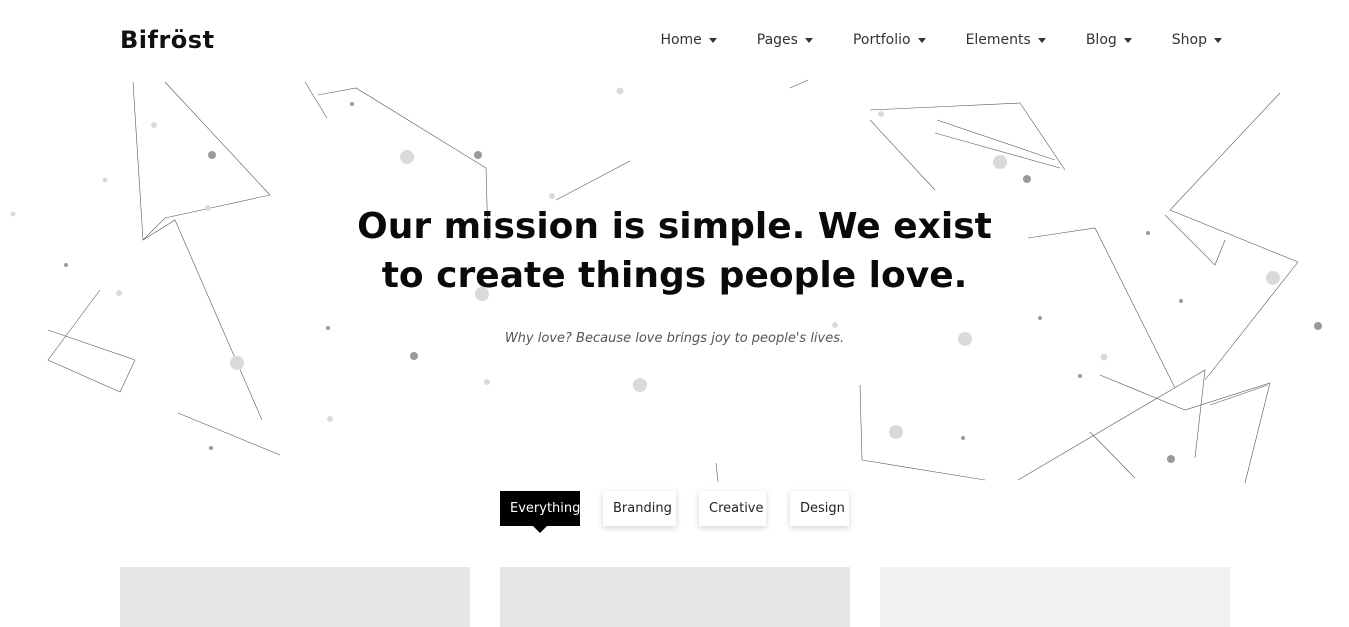 The width and height of the screenshot is (1349, 627). I want to click on nav-item-shop: Shop, so click(1197, 40).